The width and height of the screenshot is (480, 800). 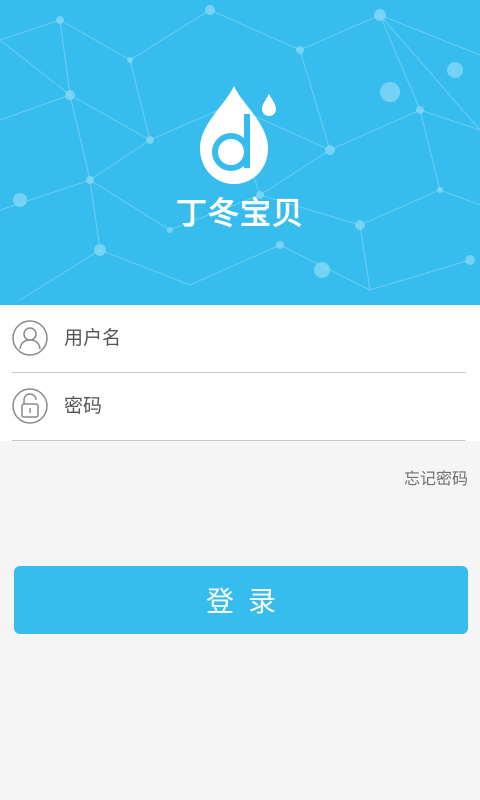 I want to click on password-input, so click(x=264, y=406).